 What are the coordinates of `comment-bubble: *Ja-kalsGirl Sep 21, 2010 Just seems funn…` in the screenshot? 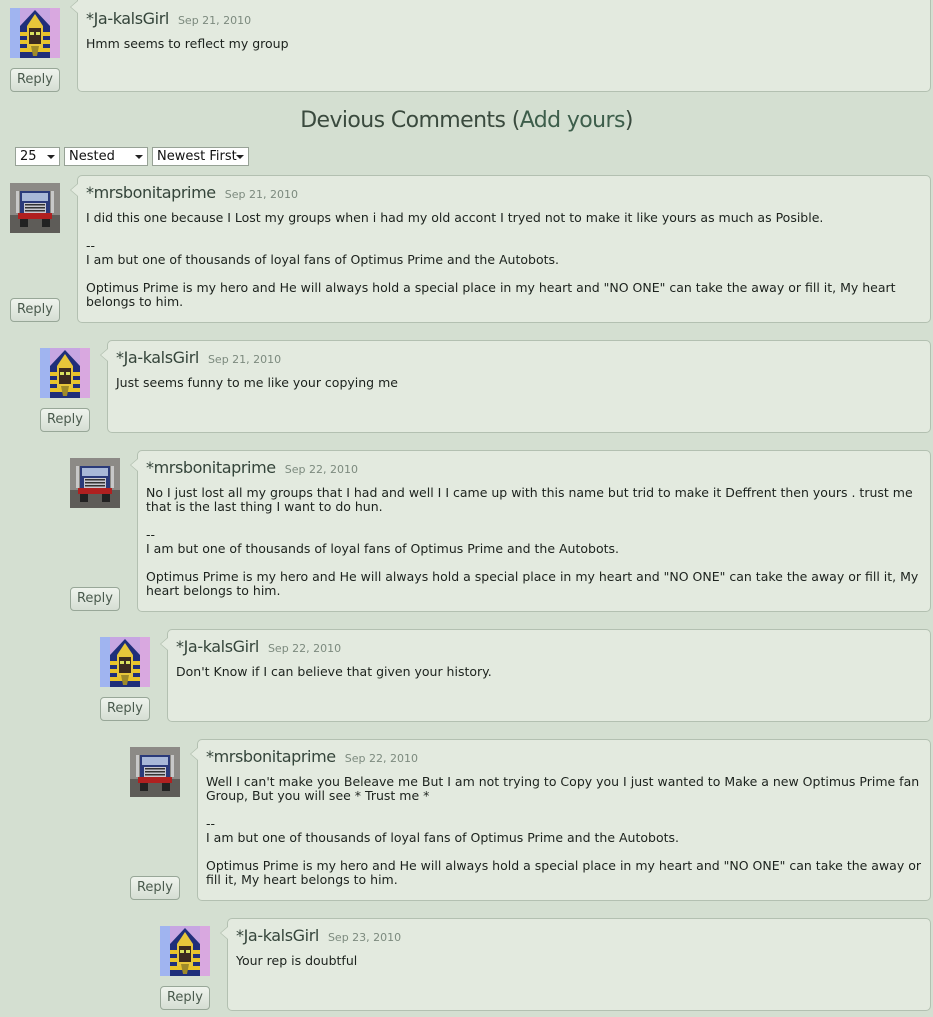 It's located at (515, 386).